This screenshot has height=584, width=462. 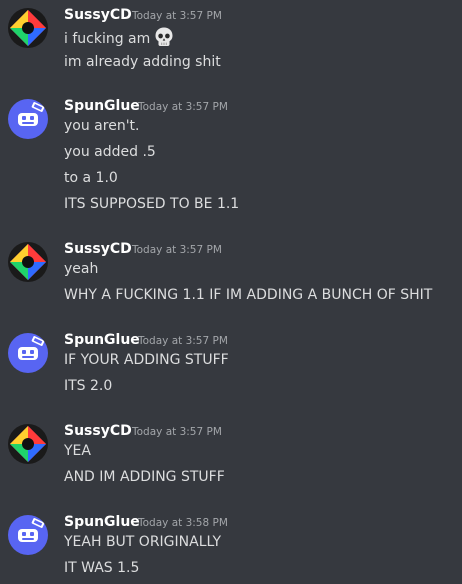 I want to click on message-text: ITS 2.0, so click(x=88, y=386).